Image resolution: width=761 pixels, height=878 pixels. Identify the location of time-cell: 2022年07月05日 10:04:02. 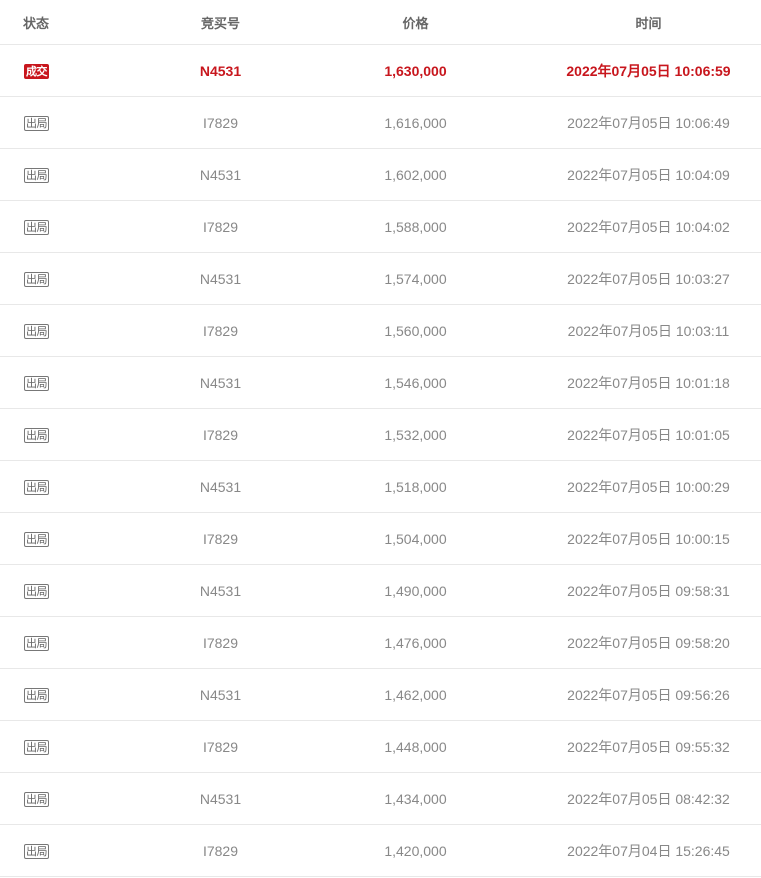
(637, 226).